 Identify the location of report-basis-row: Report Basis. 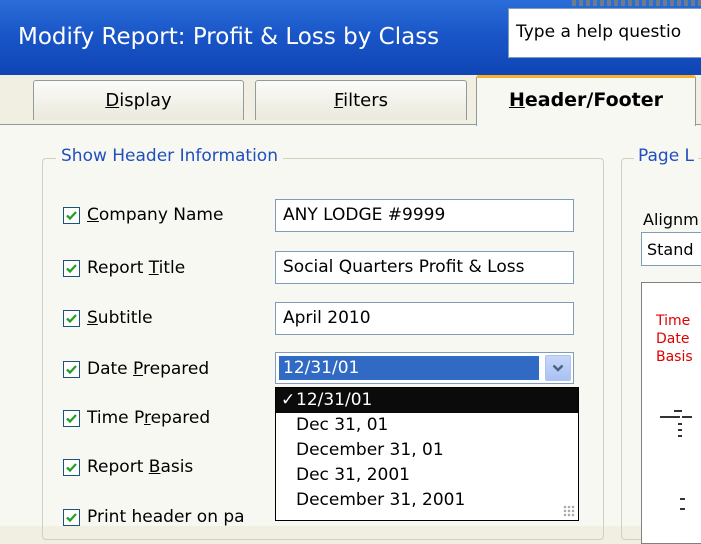
(128, 467).